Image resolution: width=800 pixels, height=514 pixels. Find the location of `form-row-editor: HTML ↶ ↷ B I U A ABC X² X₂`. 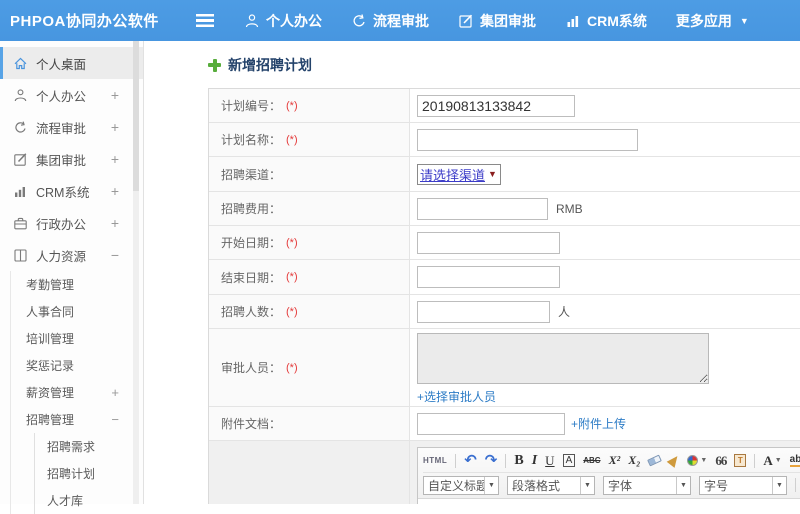

form-row-editor: HTML ↶ ↷ B I U A ABC X² X₂ is located at coordinates (504, 472).